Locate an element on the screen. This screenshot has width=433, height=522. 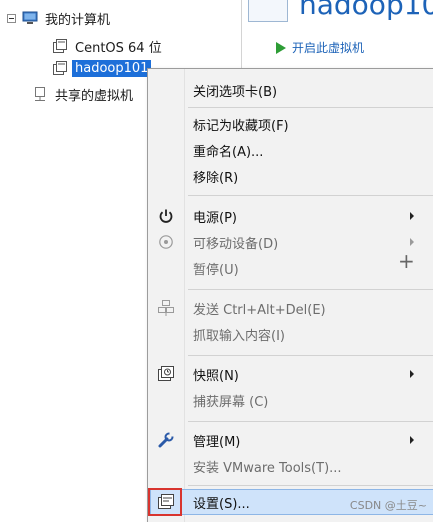
power-on-vm-link: 开启此虚拟机 is located at coordinates (320, 47).